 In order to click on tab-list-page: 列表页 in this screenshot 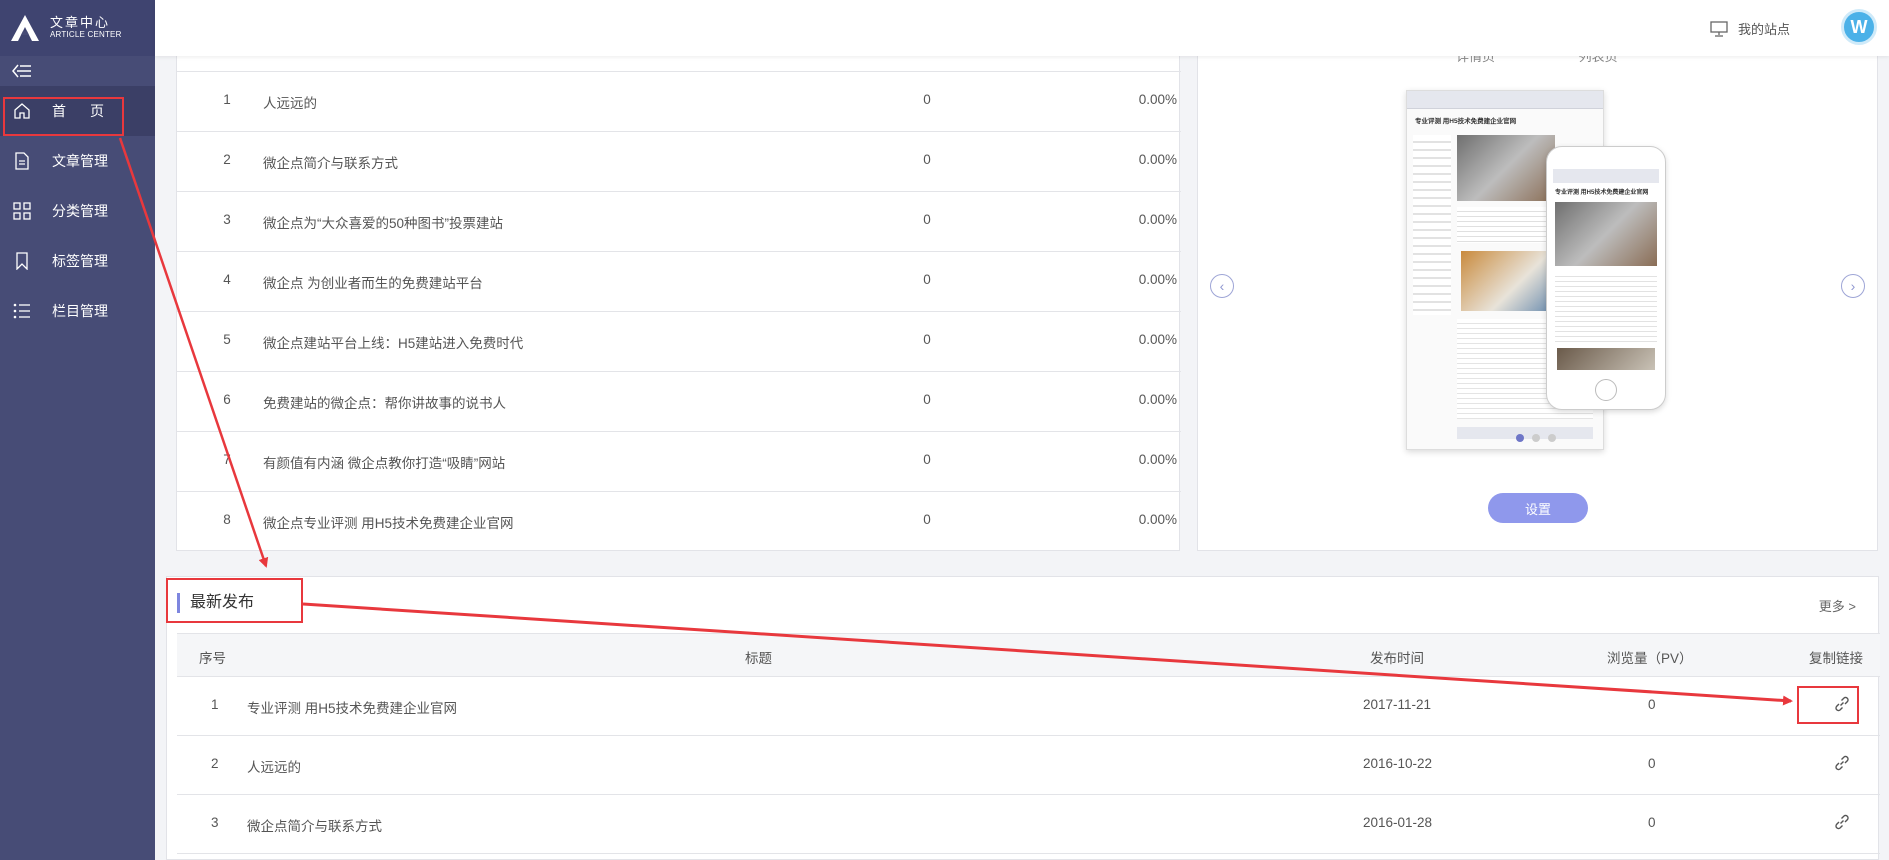, I will do `click(1598, 60)`.